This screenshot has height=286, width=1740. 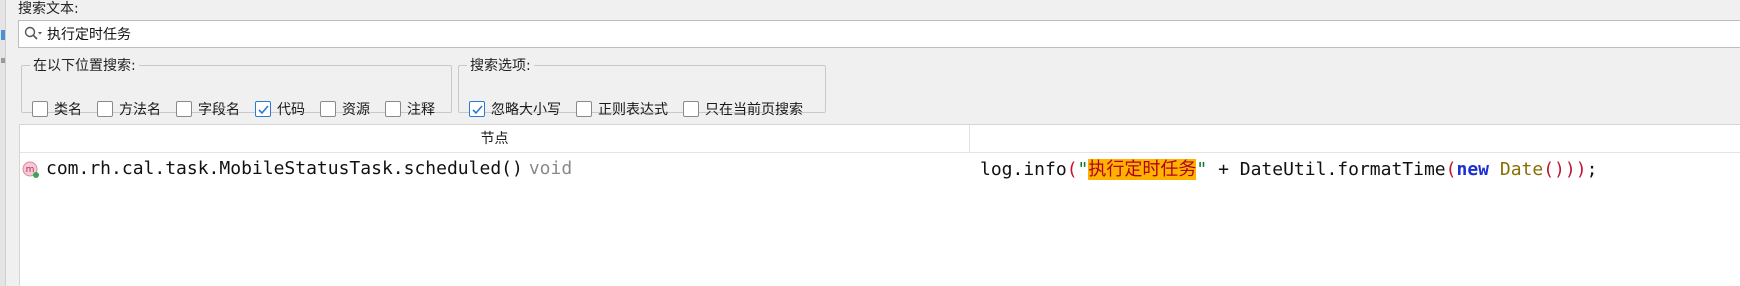 What do you see at coordinates (1023, 169) in the screenshot?
I see `code-token: log.info` at bounding box center [1023, 169].